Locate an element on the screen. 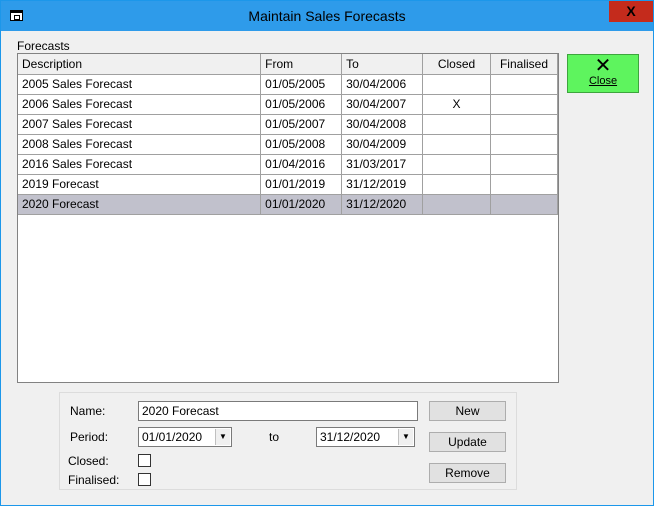  new-button: New is located at coordinates (467, 411).